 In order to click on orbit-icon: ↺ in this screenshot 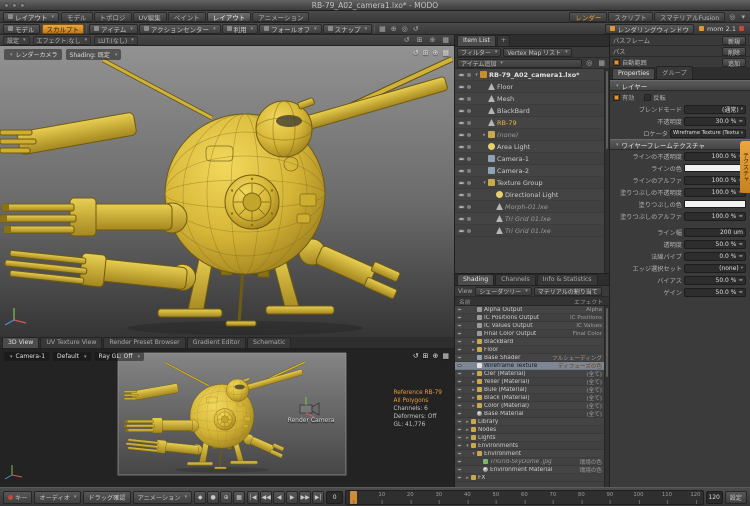, I will do `click(416, 53)`.